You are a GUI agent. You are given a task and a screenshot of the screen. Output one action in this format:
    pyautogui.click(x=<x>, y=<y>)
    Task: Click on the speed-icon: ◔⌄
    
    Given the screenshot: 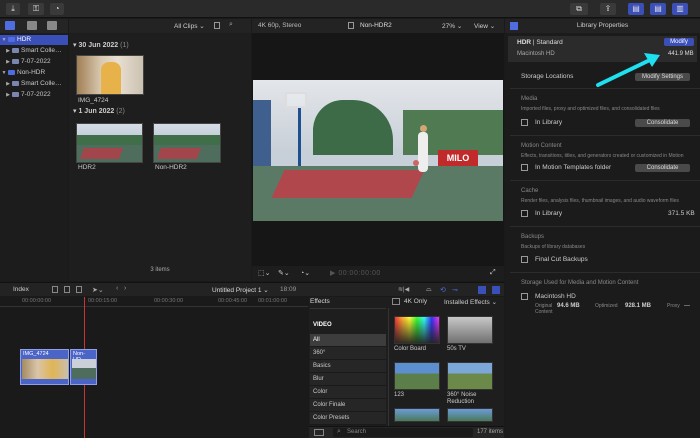 What is the action you would take?
    pyautogui.click(x=305, y=273)
    